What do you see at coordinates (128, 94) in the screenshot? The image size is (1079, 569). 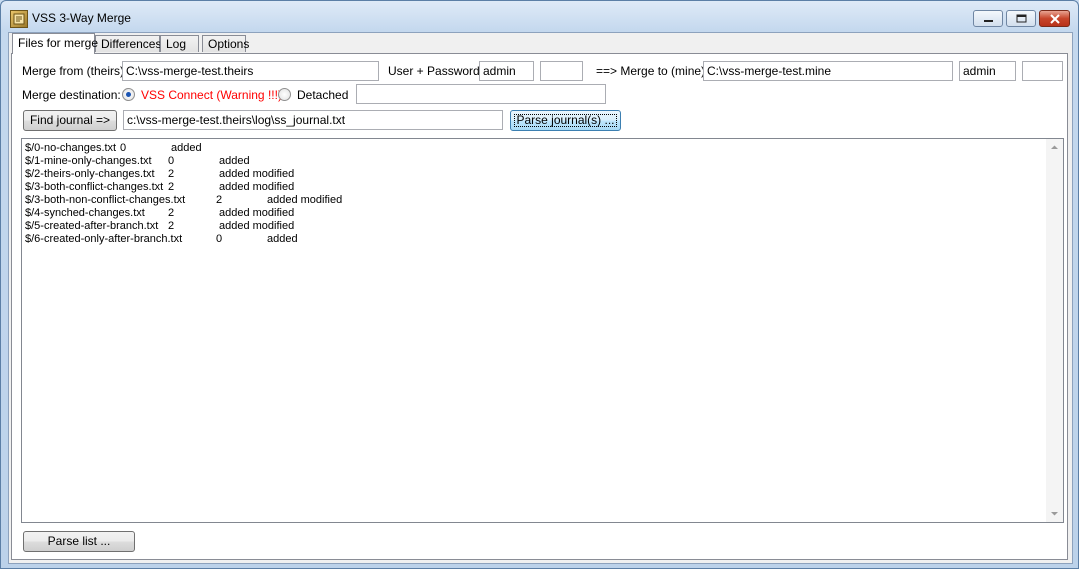 I see `vss-connect-radio` at bounding box center [128, 94].